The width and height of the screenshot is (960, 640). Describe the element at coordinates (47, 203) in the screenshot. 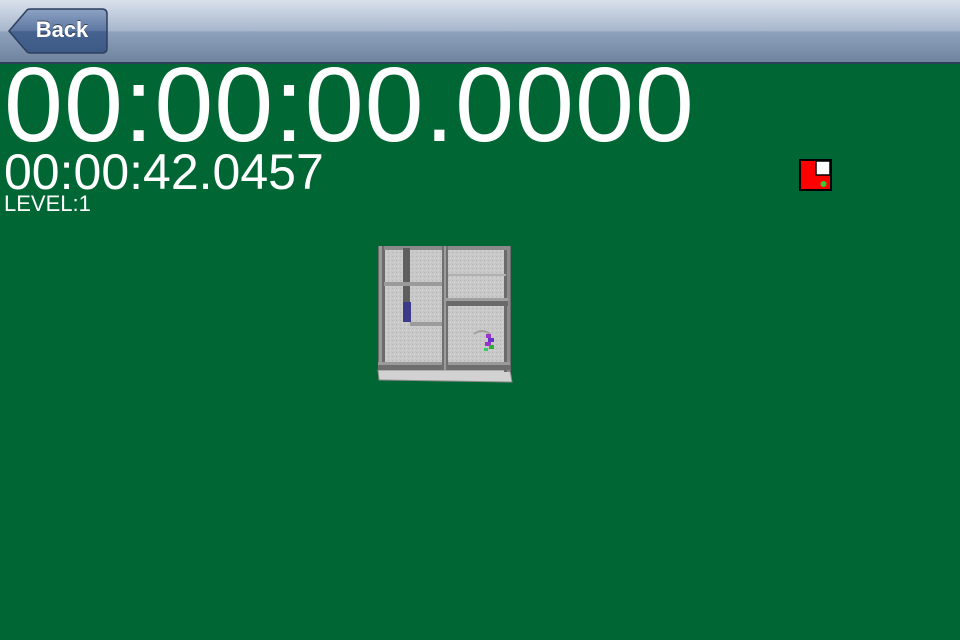

I see `level-indicator: LEVEL:1` at that location.